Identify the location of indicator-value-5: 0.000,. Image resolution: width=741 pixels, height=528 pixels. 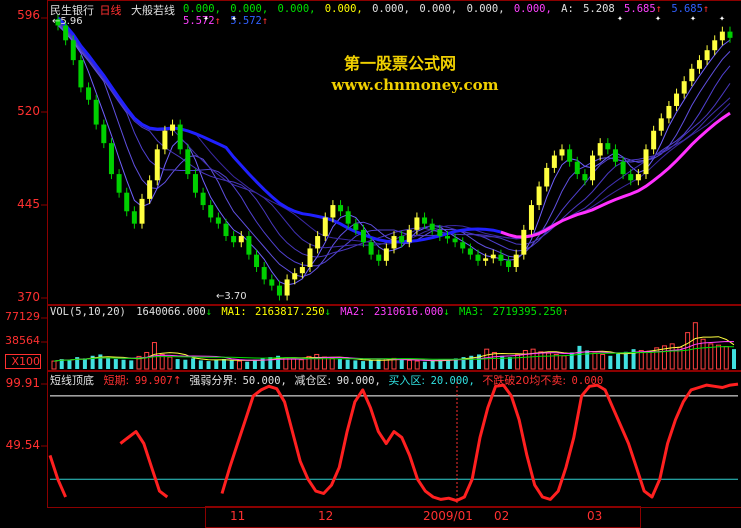
(391, 9).